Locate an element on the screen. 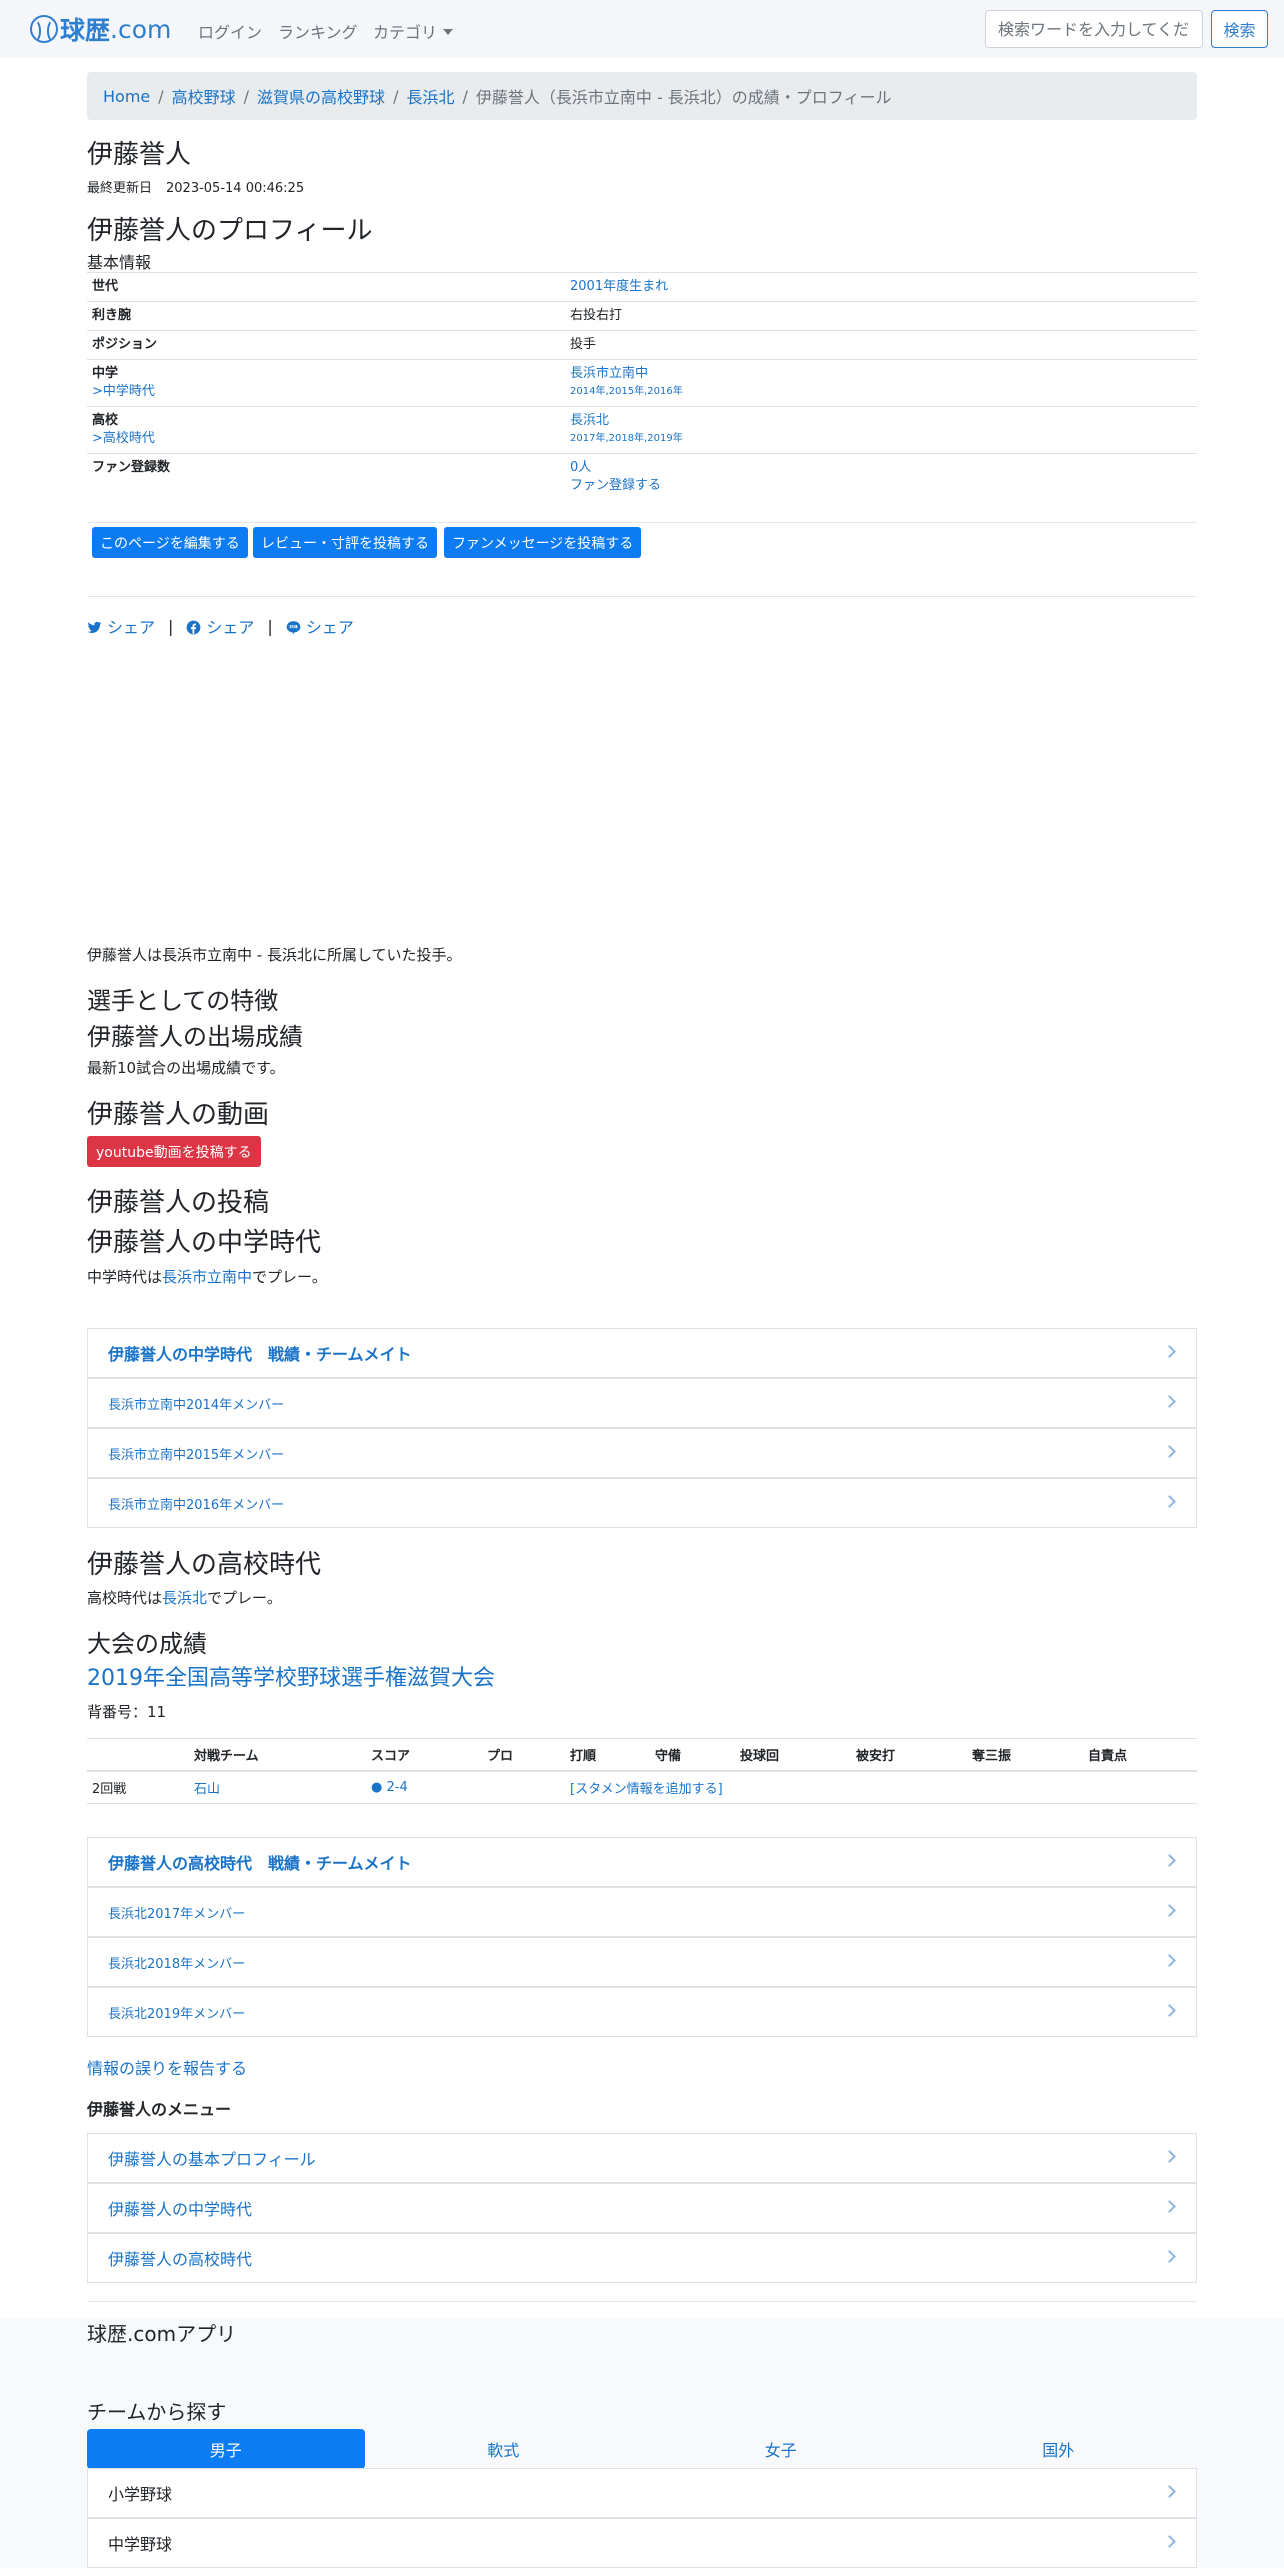  tab-boys: 男子 is located at coordinates (226, 2449).